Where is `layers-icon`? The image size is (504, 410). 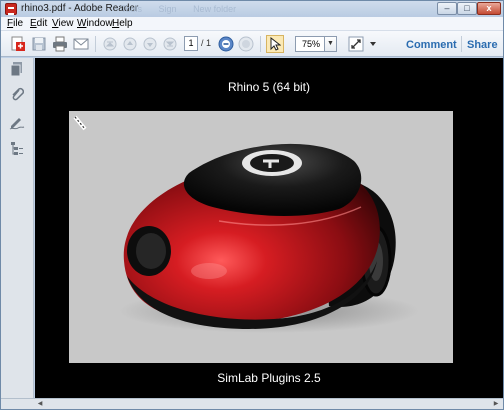
layers-icon is located at coordinates (17, 148).